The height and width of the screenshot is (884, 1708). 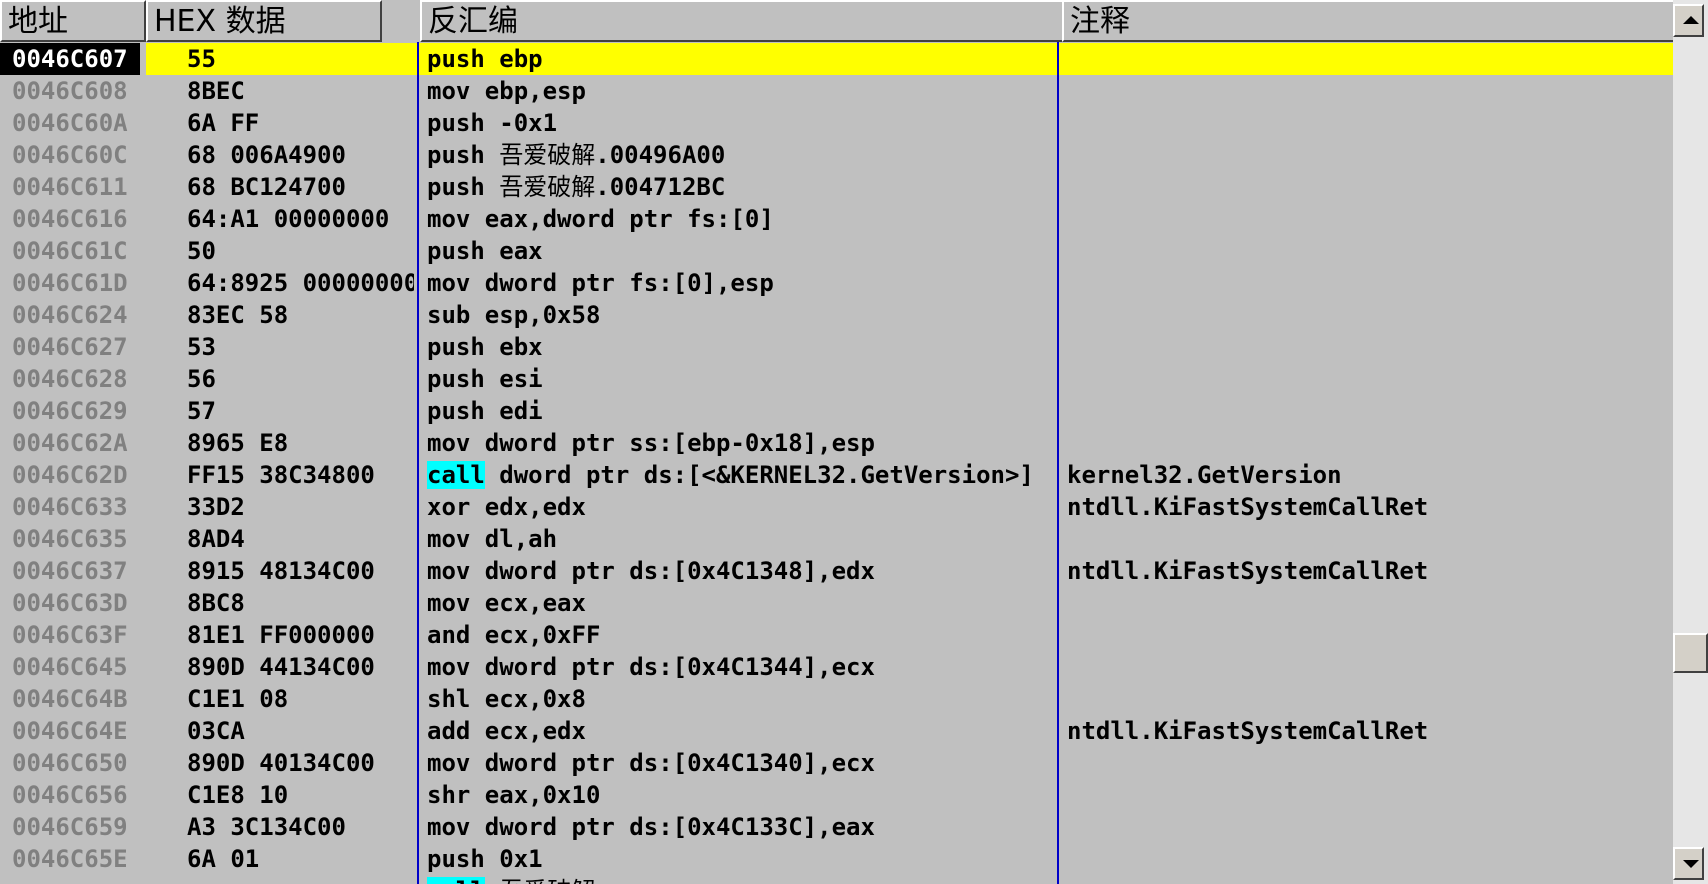 I want to click on instruction-row: 0046C65E 6A 01 push 0x1, so click(x=836, y=859).